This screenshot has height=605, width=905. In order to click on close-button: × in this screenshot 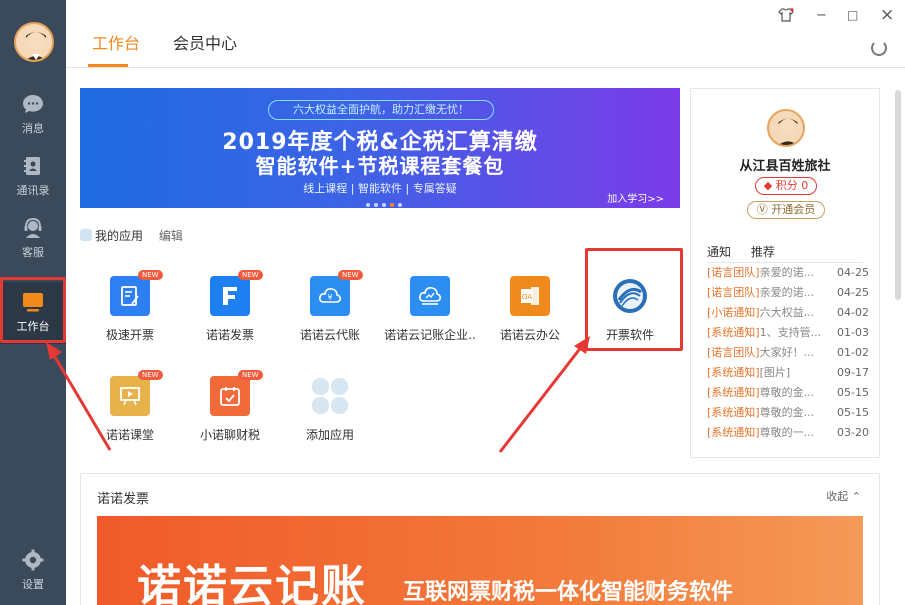, I will do `click(887, 15)`.